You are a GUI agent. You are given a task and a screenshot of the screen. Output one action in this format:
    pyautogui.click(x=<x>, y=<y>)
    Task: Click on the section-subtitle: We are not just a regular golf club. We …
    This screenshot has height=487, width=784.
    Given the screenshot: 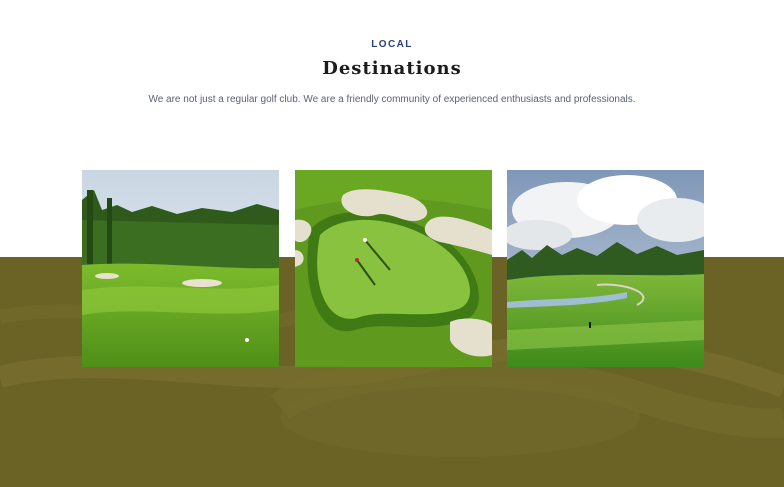 What is the action you would take?
    pyautogui.click(x=392, y=99)
    